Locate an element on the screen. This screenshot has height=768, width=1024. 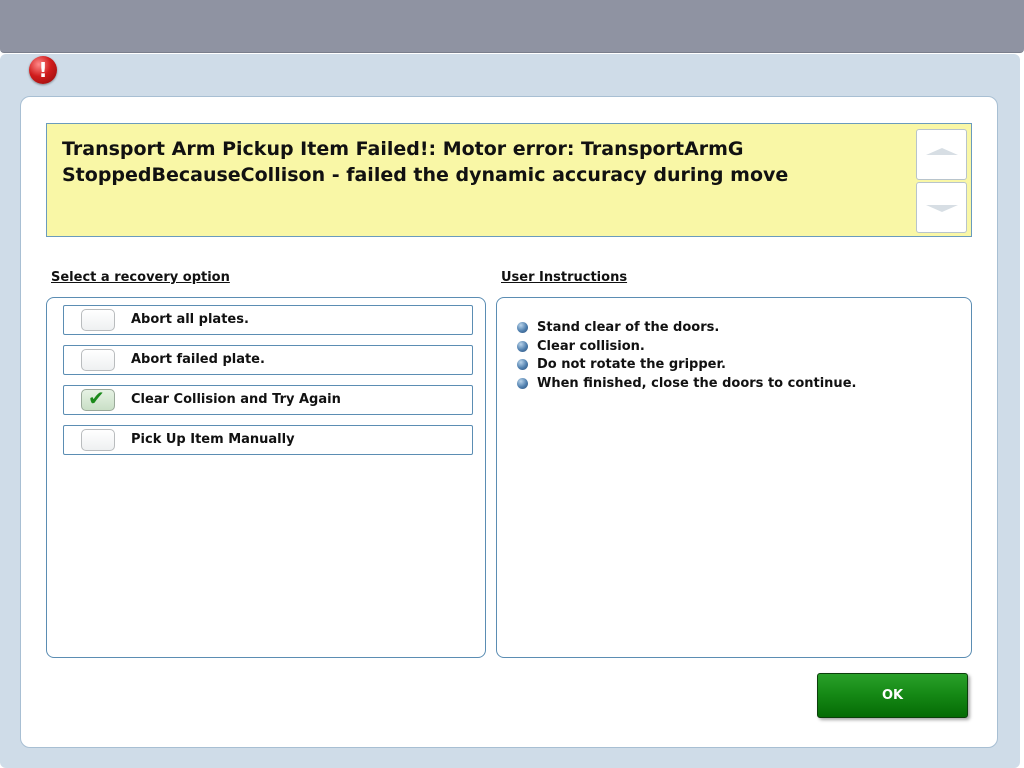
checkmark-icon: ✔ is located at coordinates (96, 398).